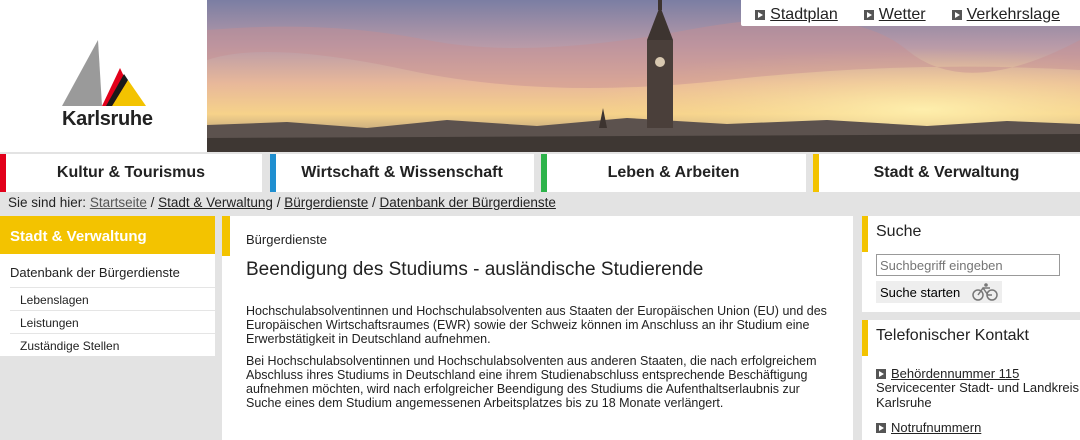 The height and width of the screenshot is (440, 1080). What do you see at coordinates (215, 202) in the screenshot?
I see `breadcrumb-stadt-verwaltung: Stadt & Verwaltung` at bounding box center [215, 202].